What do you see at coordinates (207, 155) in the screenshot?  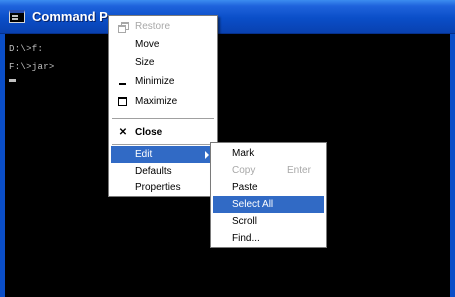 I see `submenu-arrow-icon` at bounding box center [207, 155].